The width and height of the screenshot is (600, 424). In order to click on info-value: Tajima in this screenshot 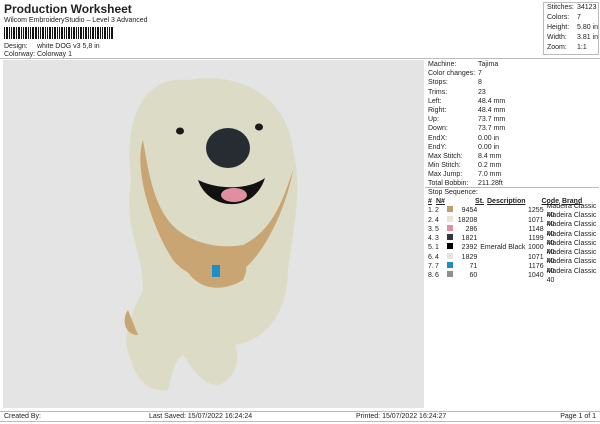, I will do `click(488, 64)`.